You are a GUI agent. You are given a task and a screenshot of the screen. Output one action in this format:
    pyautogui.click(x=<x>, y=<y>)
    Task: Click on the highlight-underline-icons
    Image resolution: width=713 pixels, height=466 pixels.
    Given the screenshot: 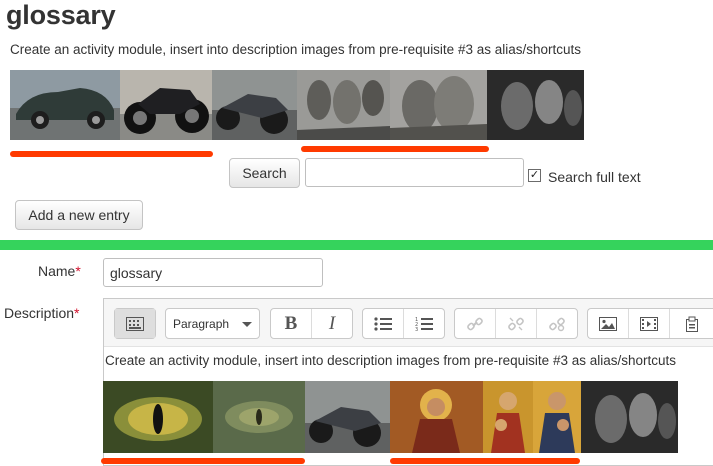 What is the action you would take?
    pyautogui.click(x=485, y=461)
    